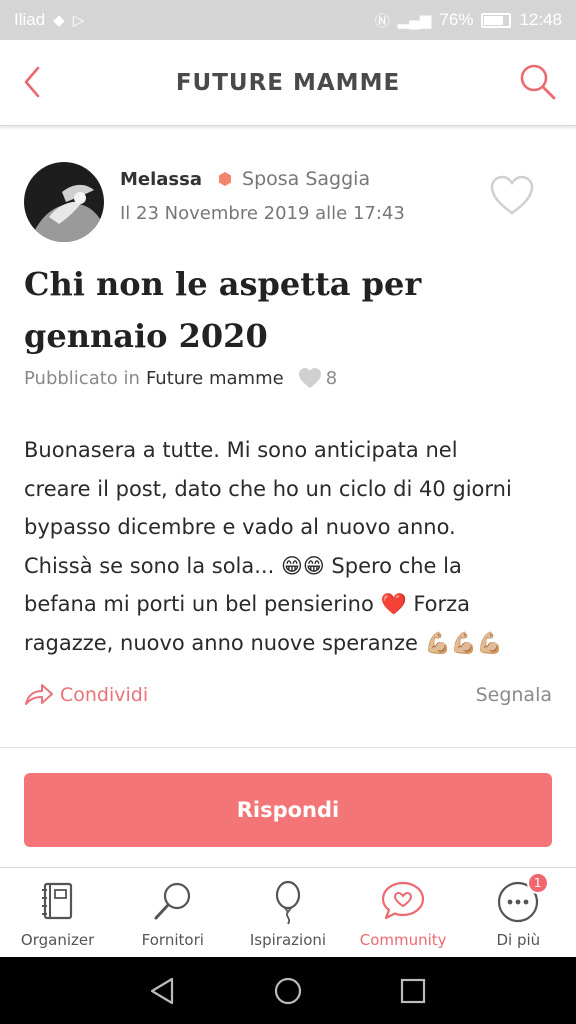 This screenshot has height=1024, width=576. What do you see at coordinates (59, 20) in the screenshot?
I see `notification-icon: ◆` at bounding box center [59, 20].